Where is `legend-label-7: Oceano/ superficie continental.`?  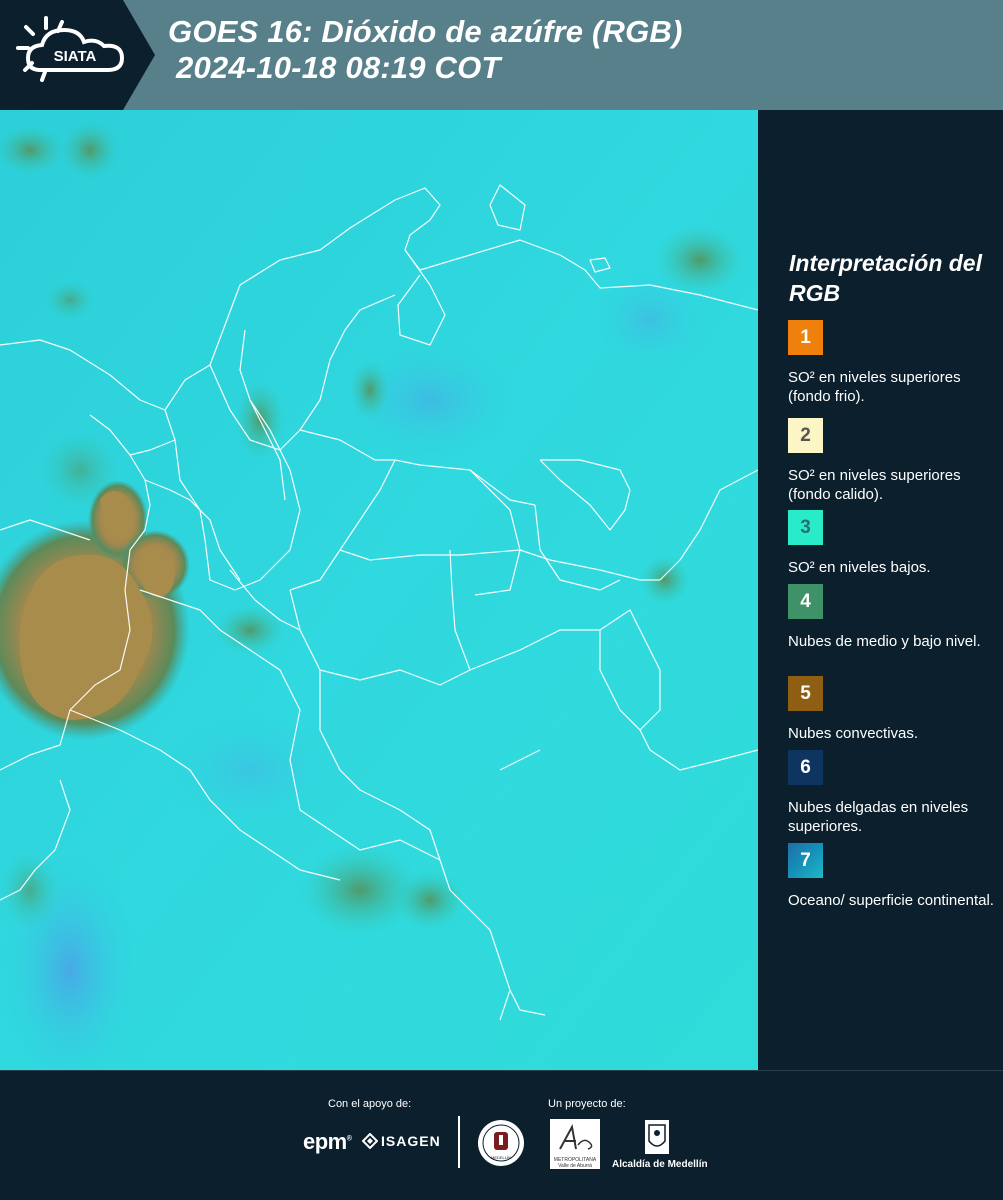 legend-label-7: Oceano/ superficie continental. is located at coordinates (891, 900).